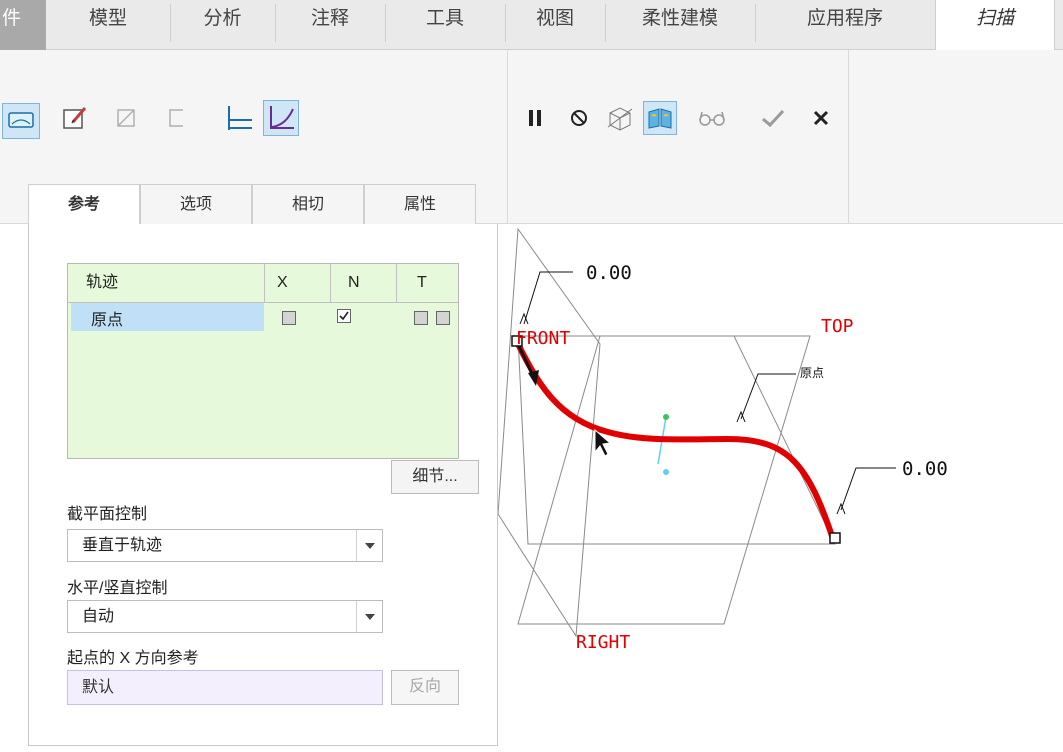  What do you see at coordinates (773, 118) in the screenshot?
I see `confirm-check-icon` at bounding box center [773, 118].